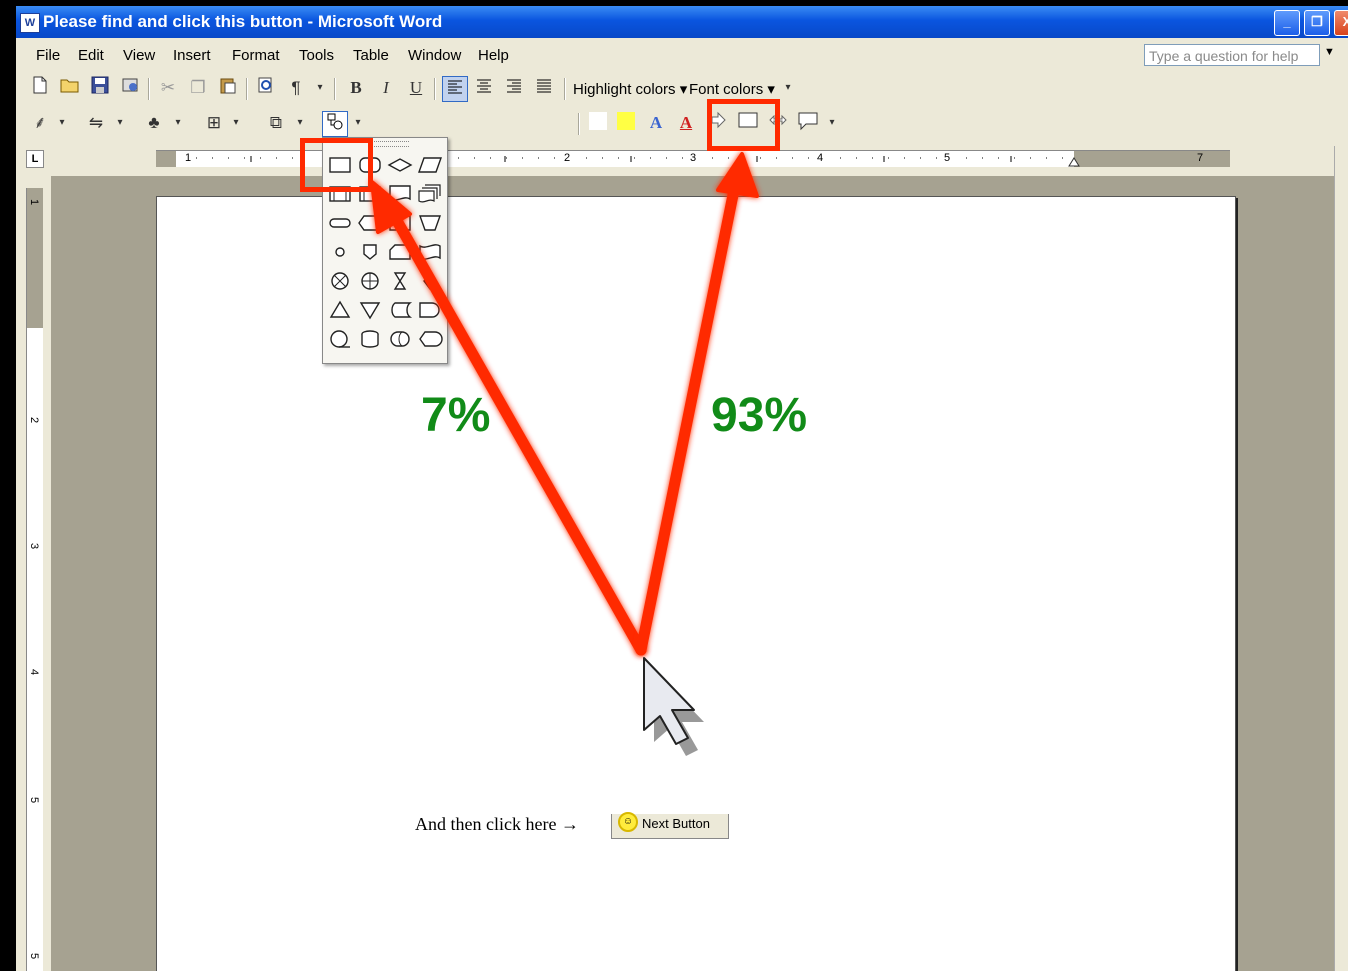 Image resolution: width=1348 pixels, height=971 pixels. I want to click on collate-shape-icon, so click(400, 281).